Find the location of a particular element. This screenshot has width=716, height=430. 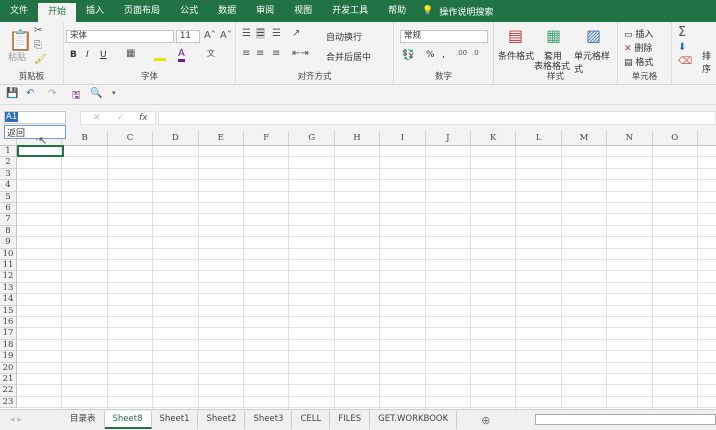

column-header is located at coordinates (707, 138).